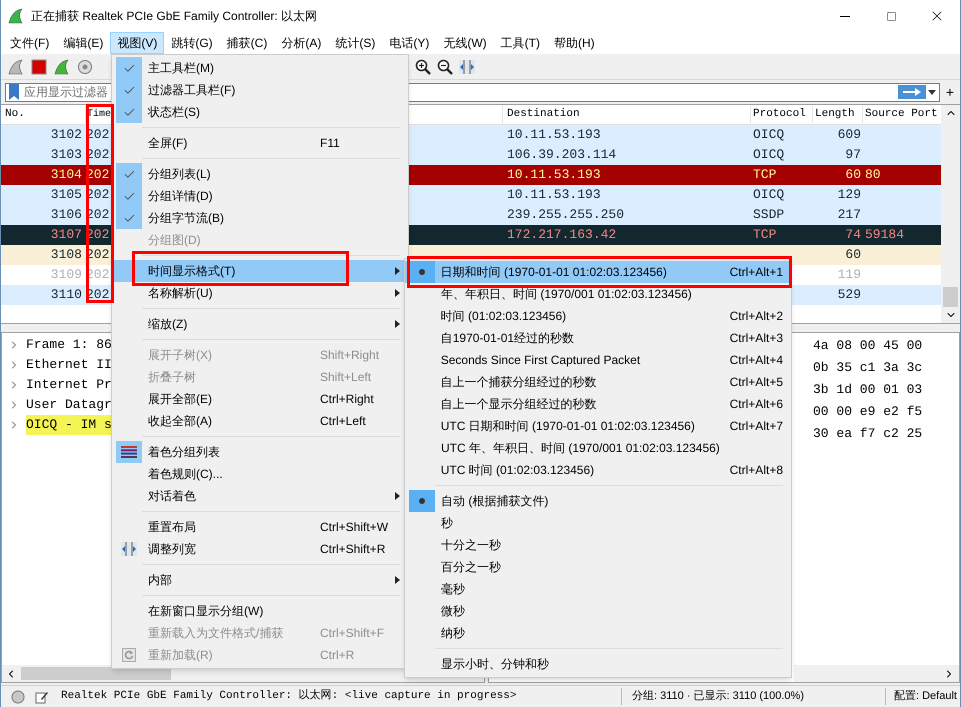 The height and width of the screenshot is (707, 961). Describe the element at coordinates (42, 697) in the screenshot. I see `edit-comment-icon` at that location.